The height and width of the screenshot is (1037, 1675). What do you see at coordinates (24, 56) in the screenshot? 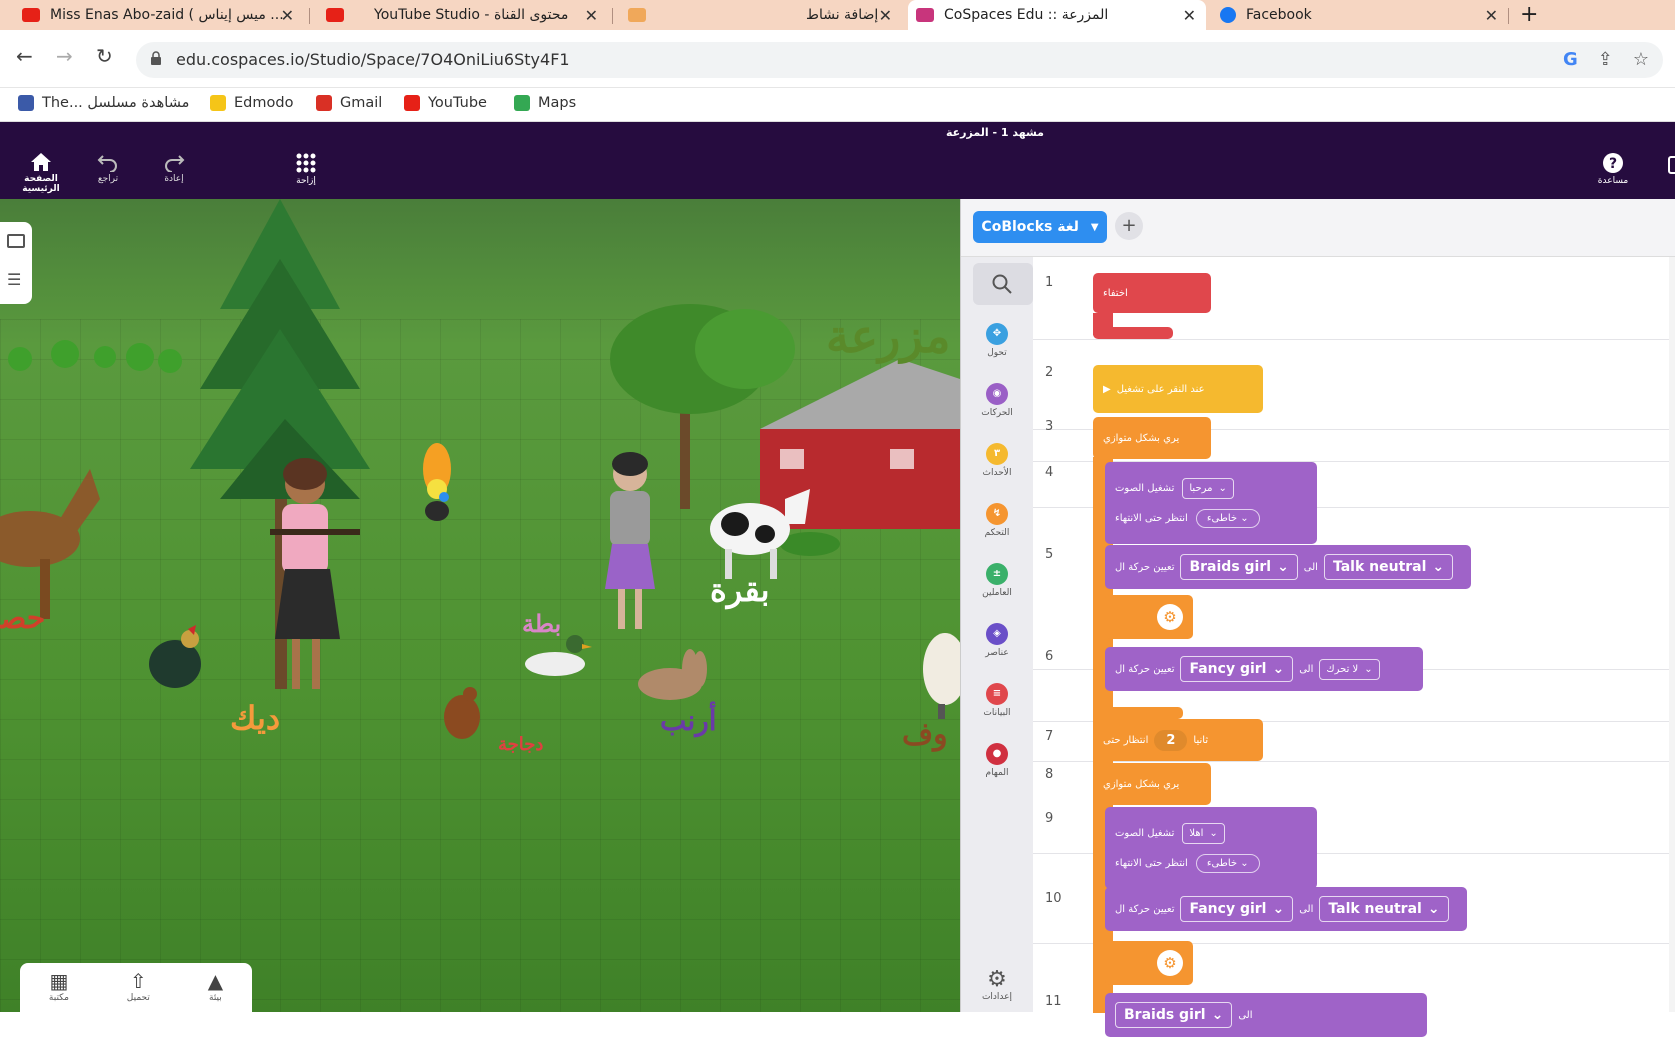
I see `back-button: ←` at bounding box center [24, 56].